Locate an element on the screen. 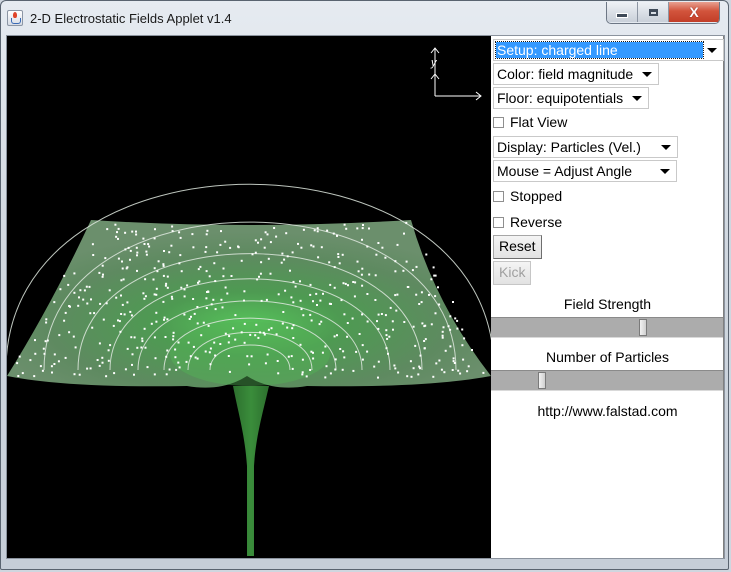  reverse-checkbox: Reverse is located at coordinates (527, 222).